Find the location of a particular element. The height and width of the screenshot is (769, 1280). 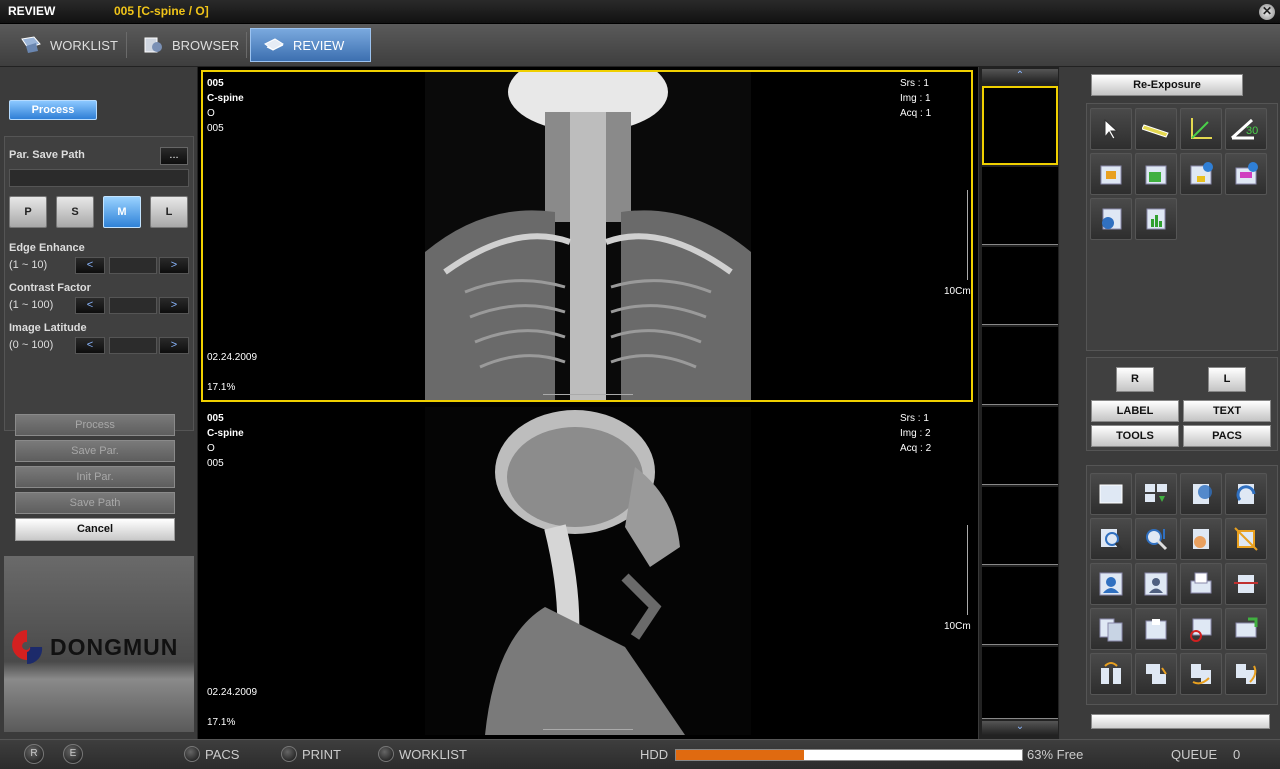

contrast-factor-range: (1 ~ 100) is located at coordinates (31, 305).